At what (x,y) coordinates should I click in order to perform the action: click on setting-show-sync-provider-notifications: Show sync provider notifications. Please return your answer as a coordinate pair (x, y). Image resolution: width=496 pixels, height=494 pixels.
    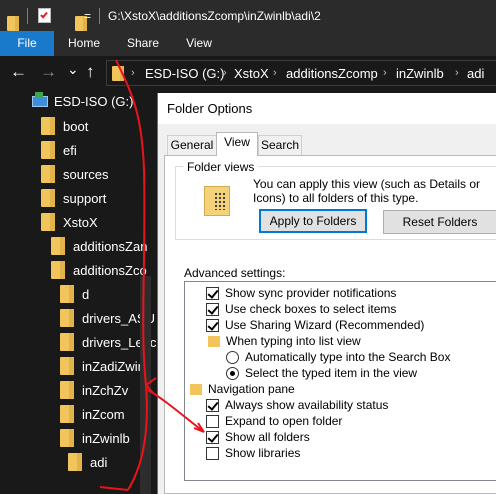
    Looking at the image, I should click on (301, 293).